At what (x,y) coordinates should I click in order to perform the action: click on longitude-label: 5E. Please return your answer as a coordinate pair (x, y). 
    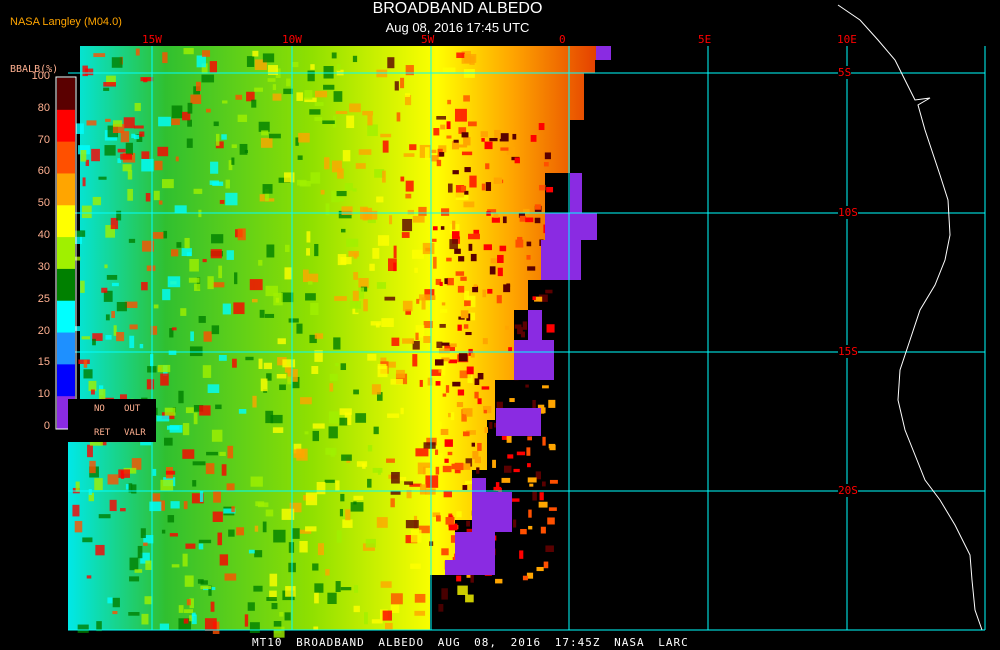
    Looking at the image, I should click on (705, 39).